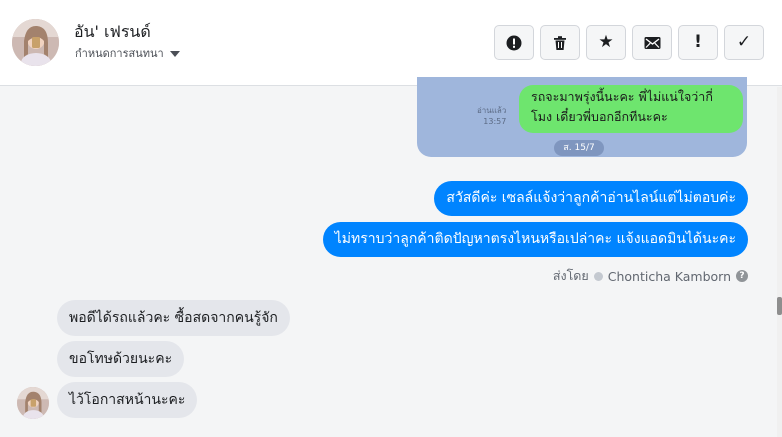 This screenshot has height=437, width=782. I want to click on alert-button, so click(514, 42).